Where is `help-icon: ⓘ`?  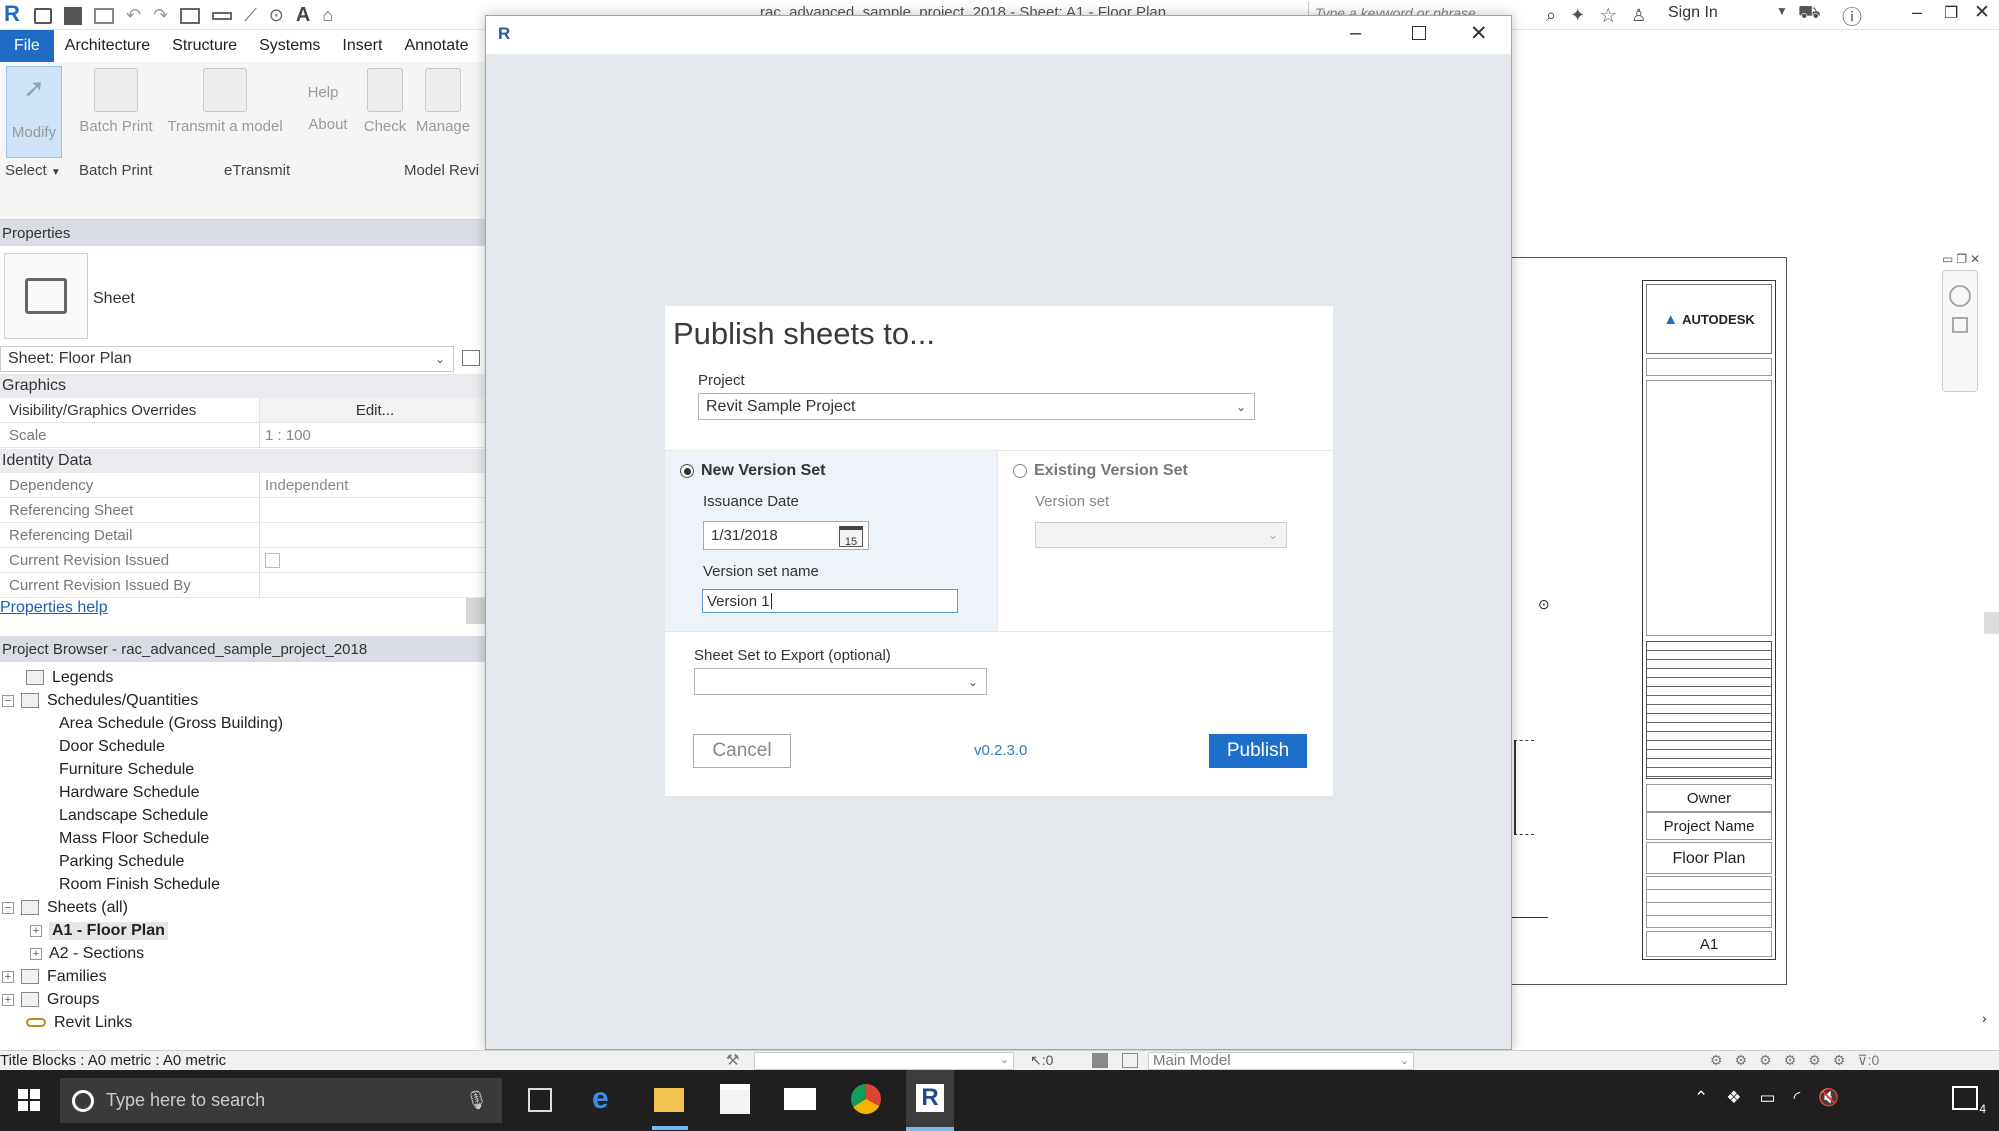 help-icon: ⓘ is located at coordinates (1852, 15).